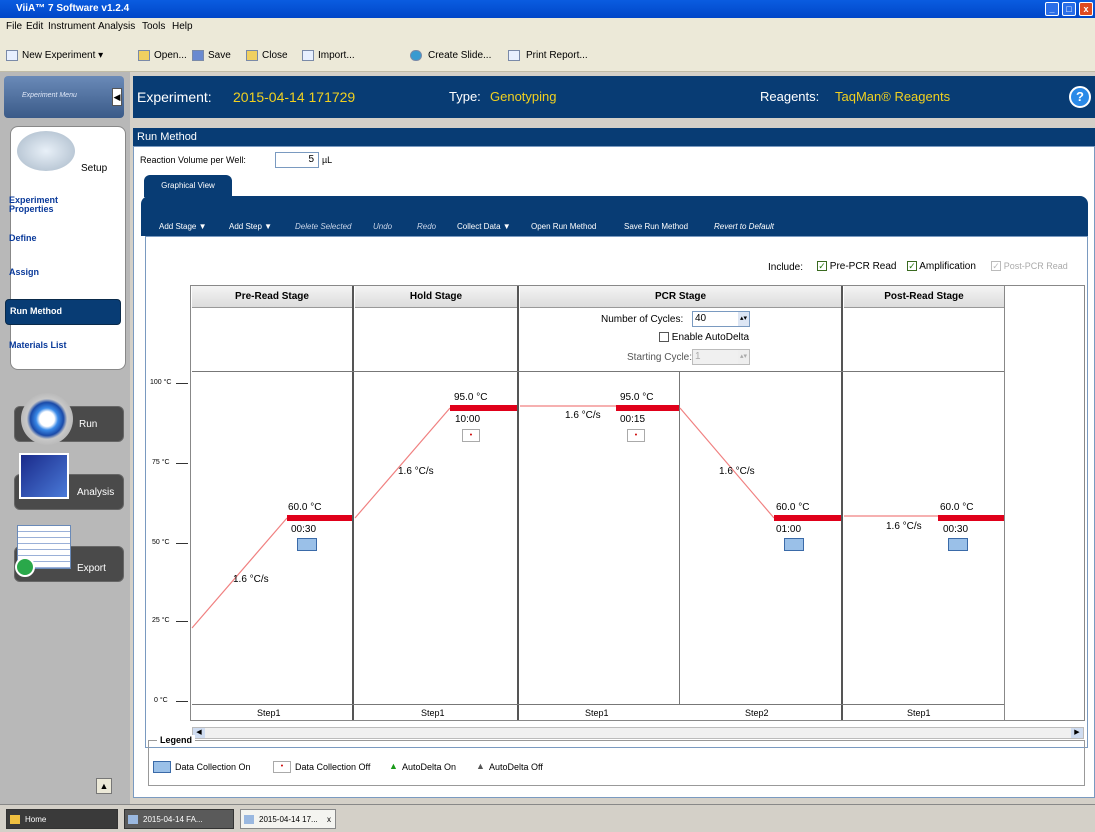 This screenshot has height=832, width=1095. I want to click on legend-ad-off-label: AutoDelta Off, so click(516, 767).